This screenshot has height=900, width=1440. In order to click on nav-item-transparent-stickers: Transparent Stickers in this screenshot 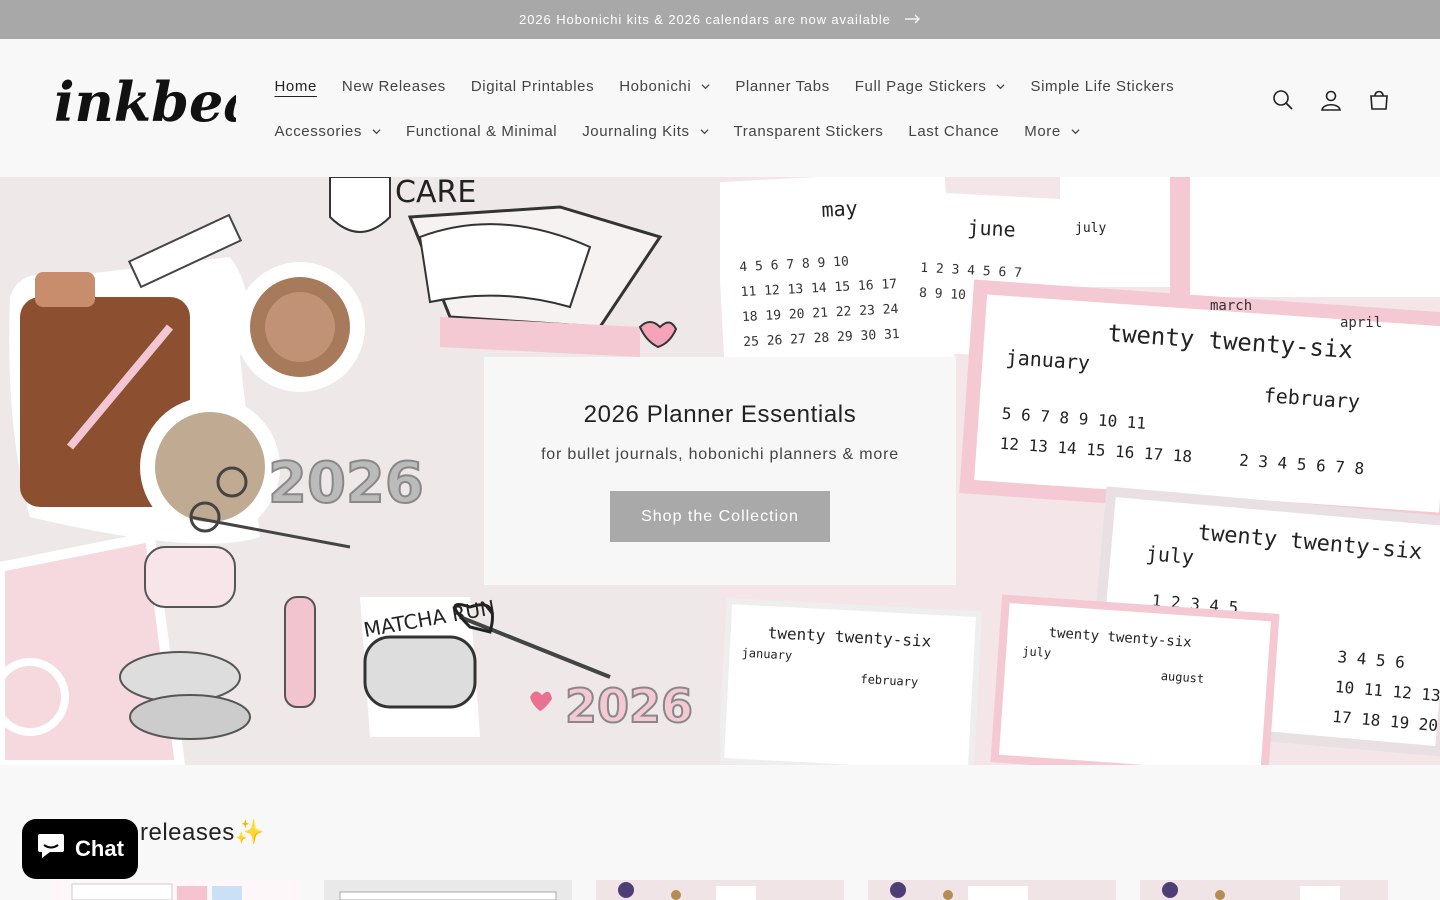, I will do `click(808, 131)`.